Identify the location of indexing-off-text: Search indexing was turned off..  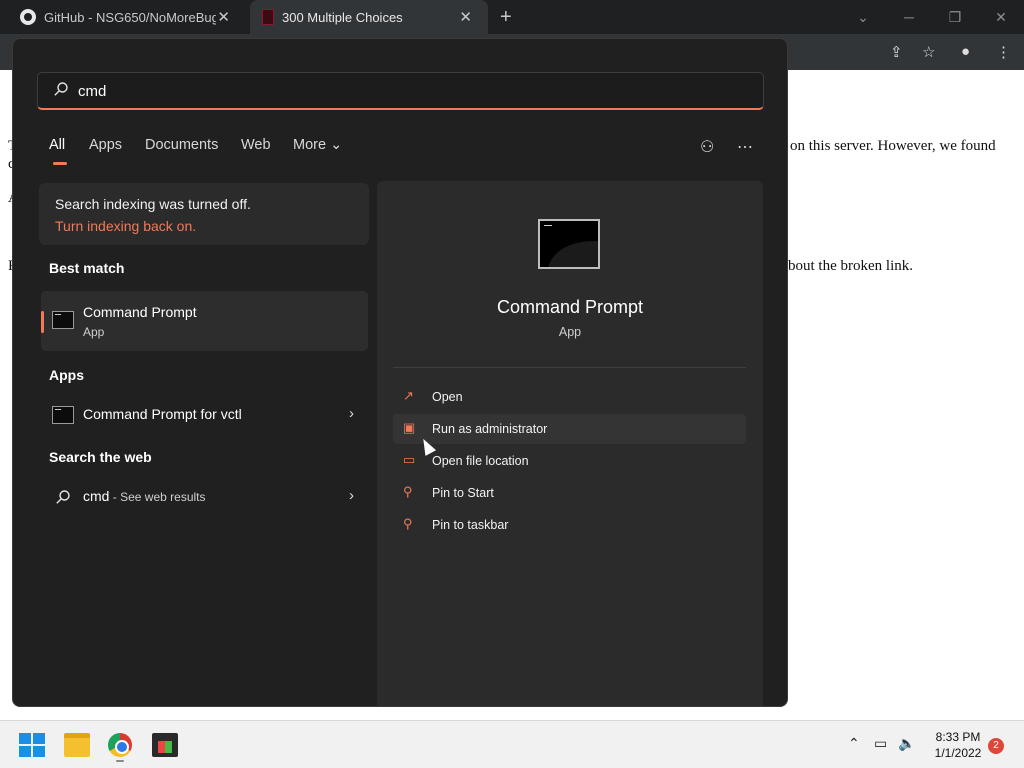
(153, 204).